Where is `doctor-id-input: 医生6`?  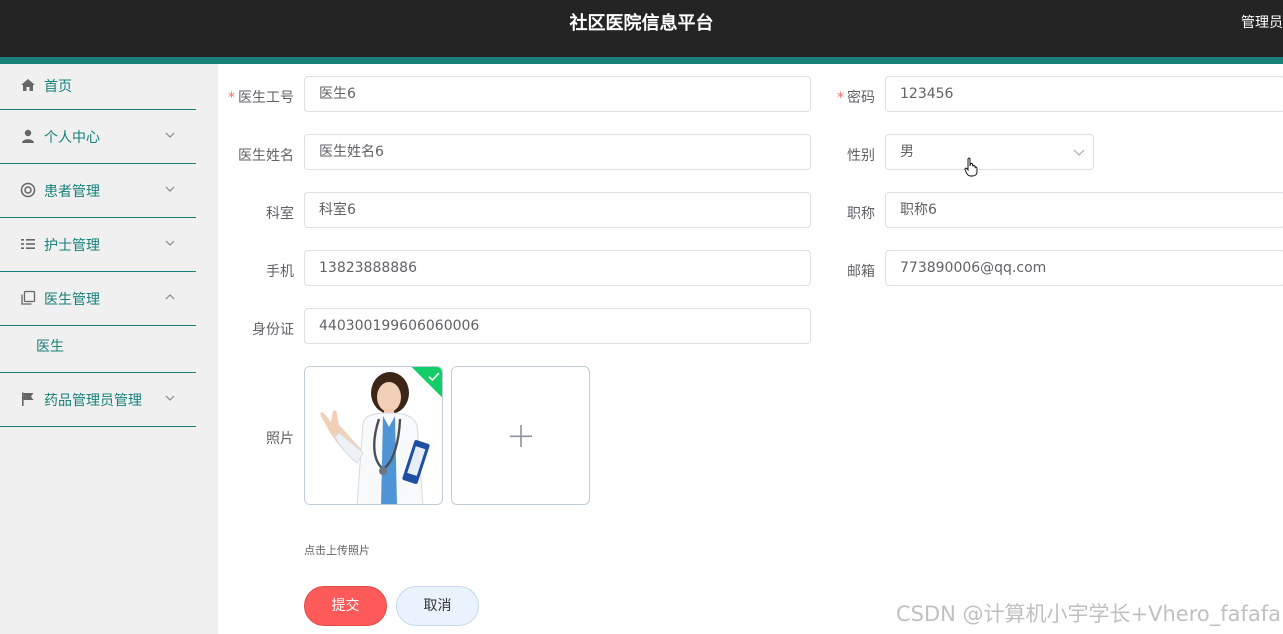
doctor-id-input: 医生6 is located at coordinates (557, 94).